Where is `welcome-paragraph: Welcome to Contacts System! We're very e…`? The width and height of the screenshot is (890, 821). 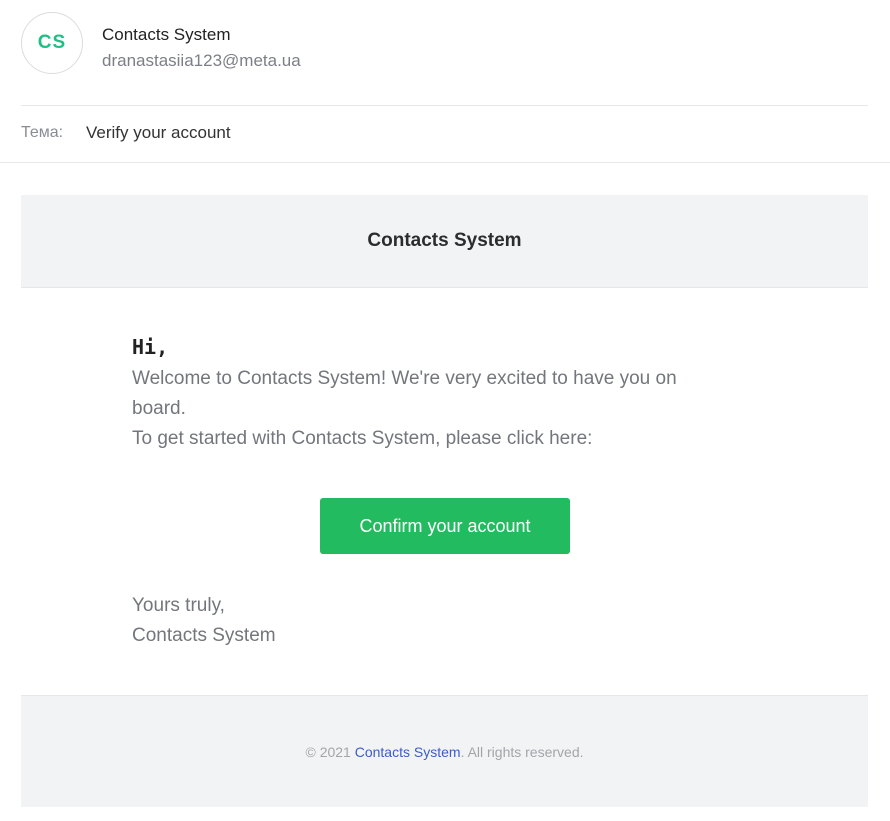
welcome-paragraph: Welcome to Contacts System! We're very e… is located at coordinates (404, 393).